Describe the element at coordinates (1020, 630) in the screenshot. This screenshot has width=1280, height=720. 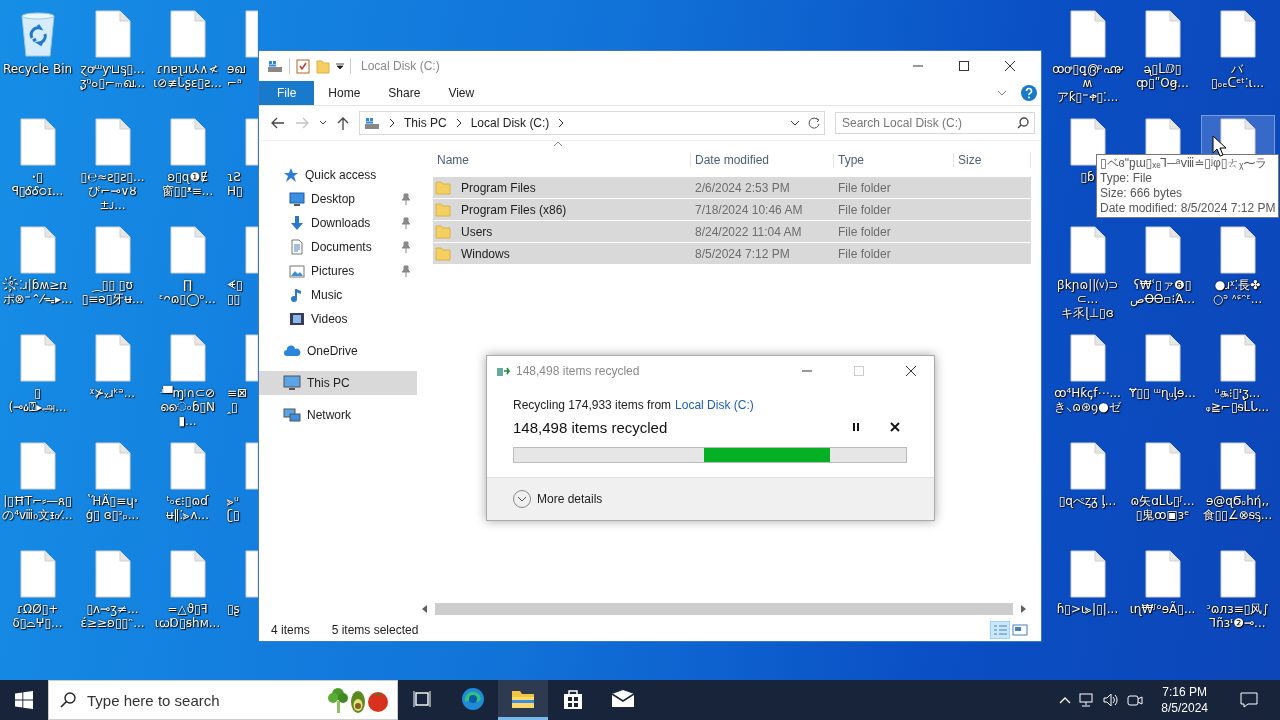
I see `large-icons-view-icon` at that location.